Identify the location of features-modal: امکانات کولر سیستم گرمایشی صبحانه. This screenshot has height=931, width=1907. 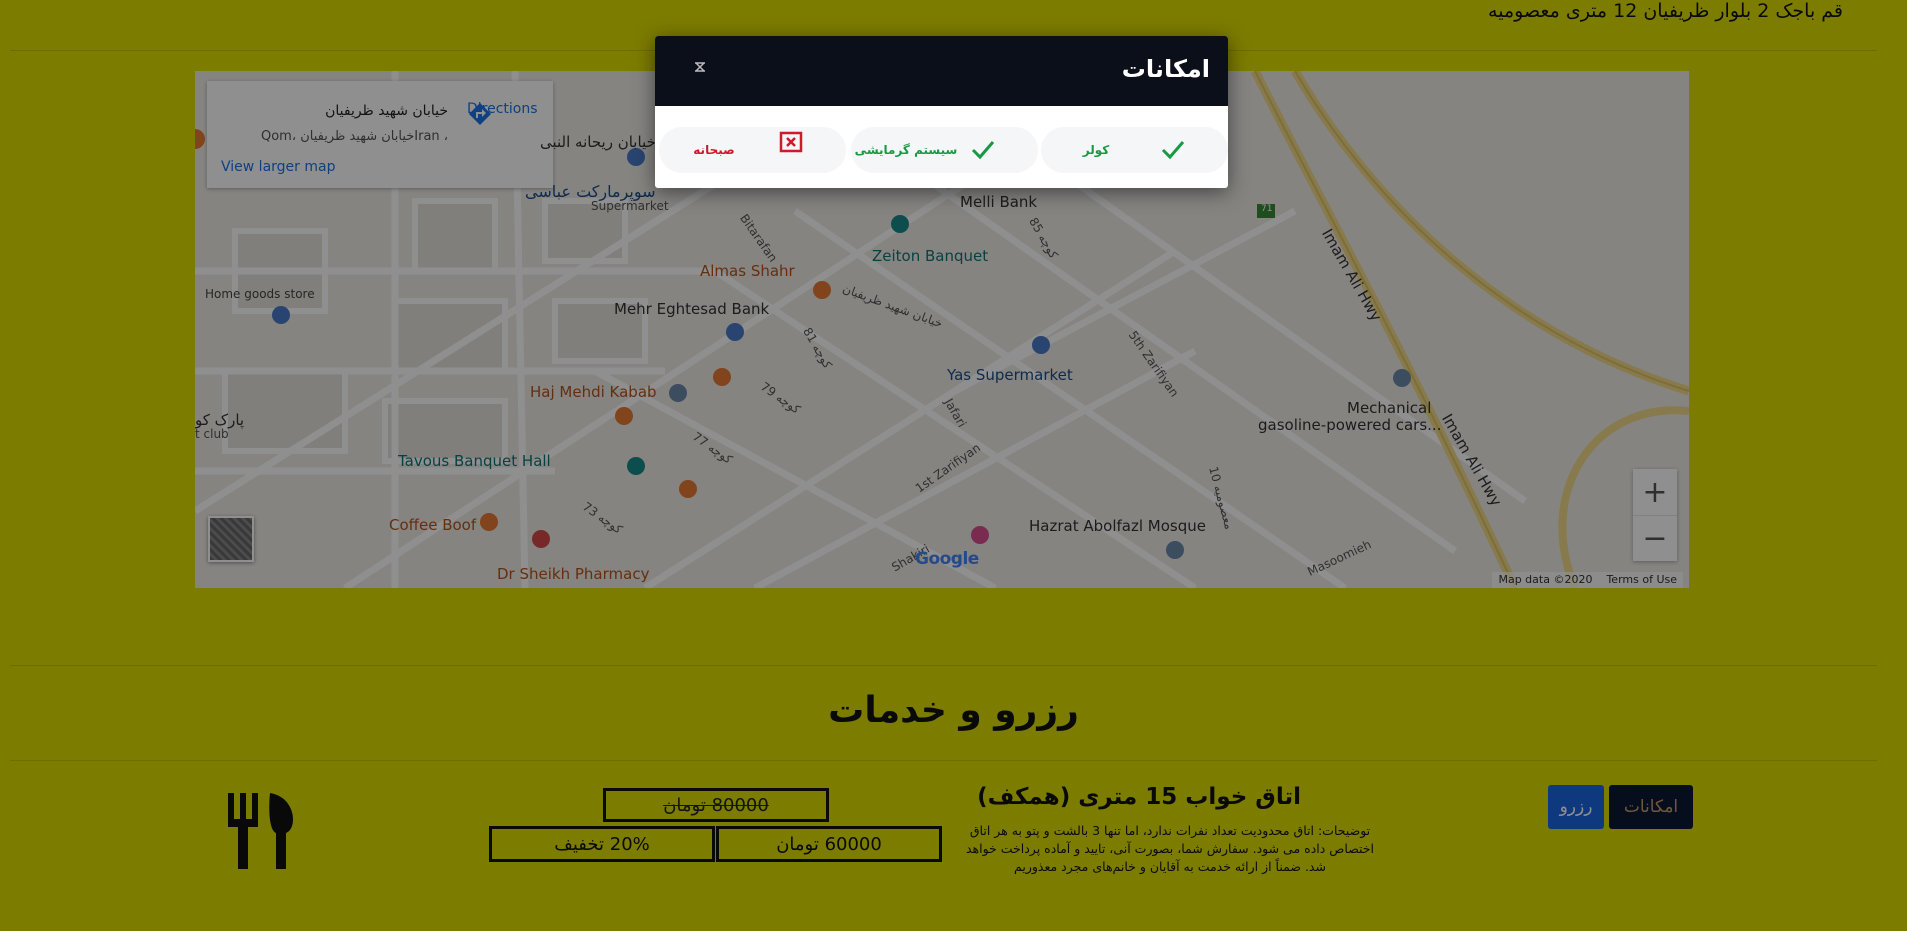
(941, 112).